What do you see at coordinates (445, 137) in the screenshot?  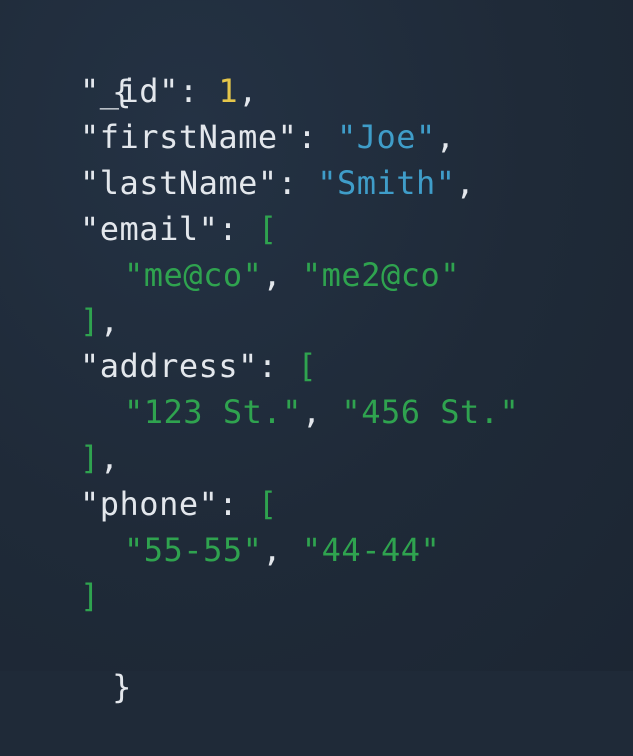 I see `first-name-comma: ,` at bounding box center [445, 137].